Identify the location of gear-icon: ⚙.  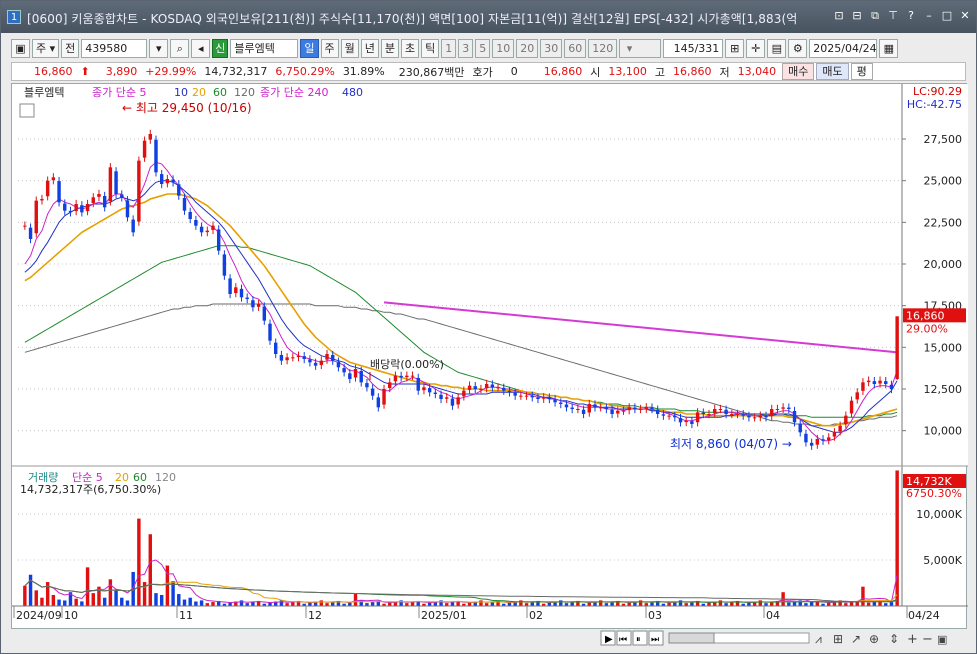
(798, 48).